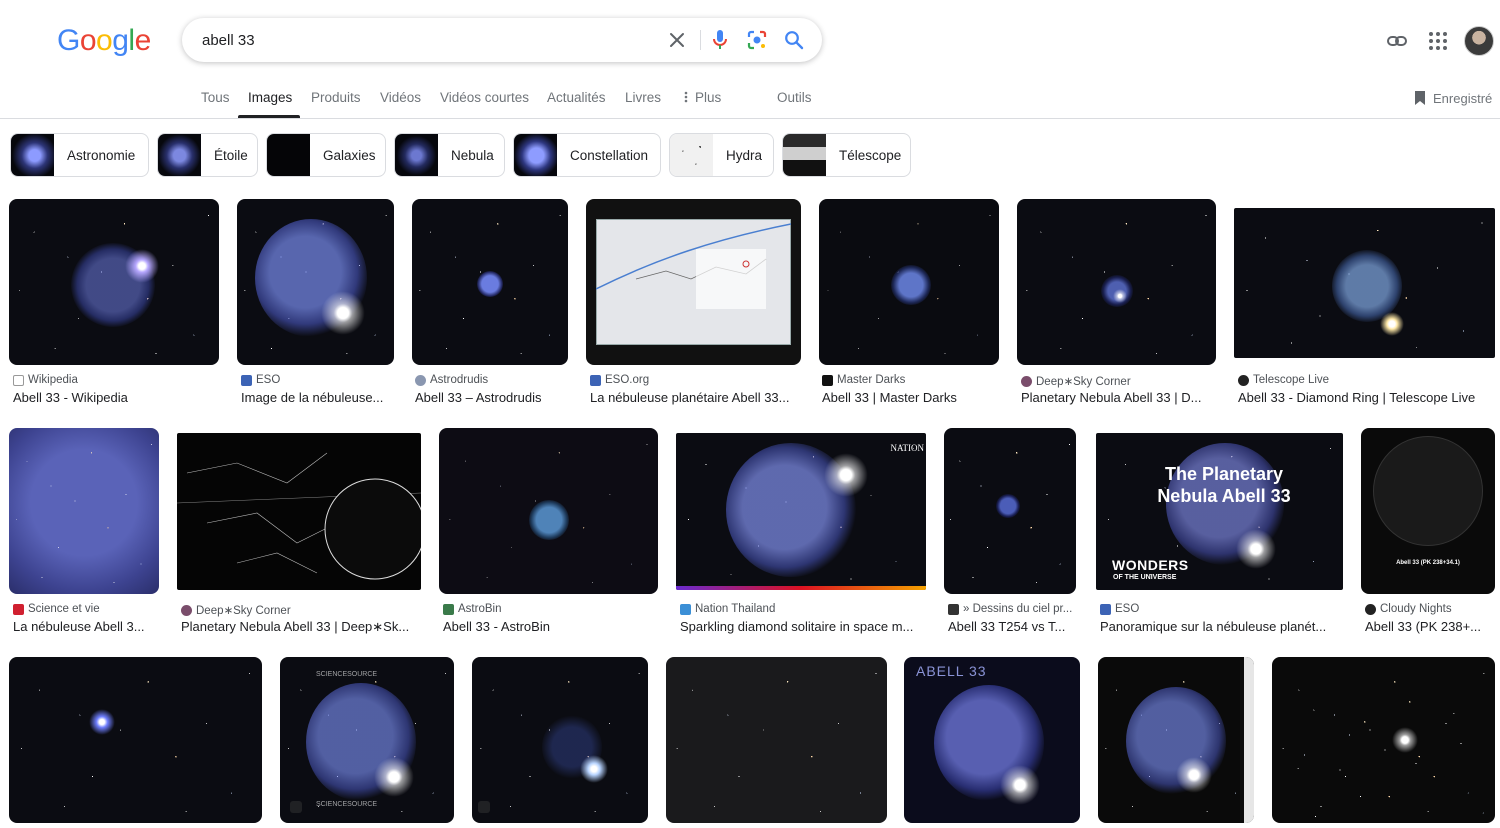  Describe the element at coordinates (827, 380) in the screenshot. I see `master-darks-favicon-icon` at that location.